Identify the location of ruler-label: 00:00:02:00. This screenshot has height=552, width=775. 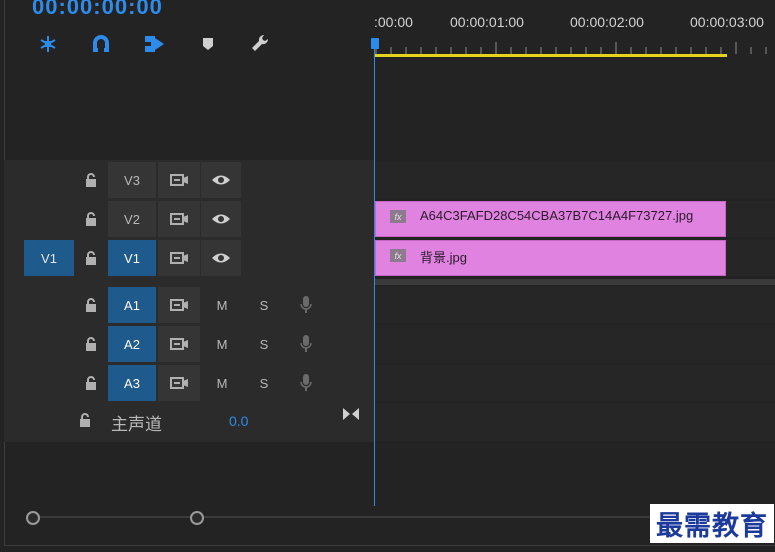
(607, 22).